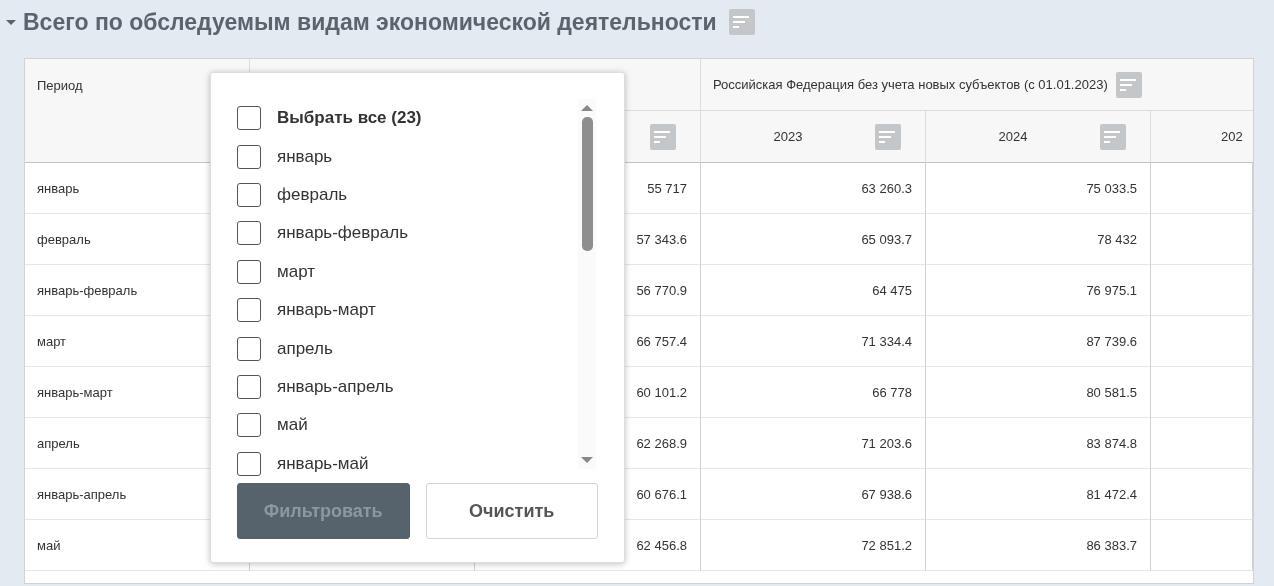  What do you see at coordinates (1038, 341) in the screenshot?
I see `table-cell: 87 739.6` at bounding box center [1038, 341].